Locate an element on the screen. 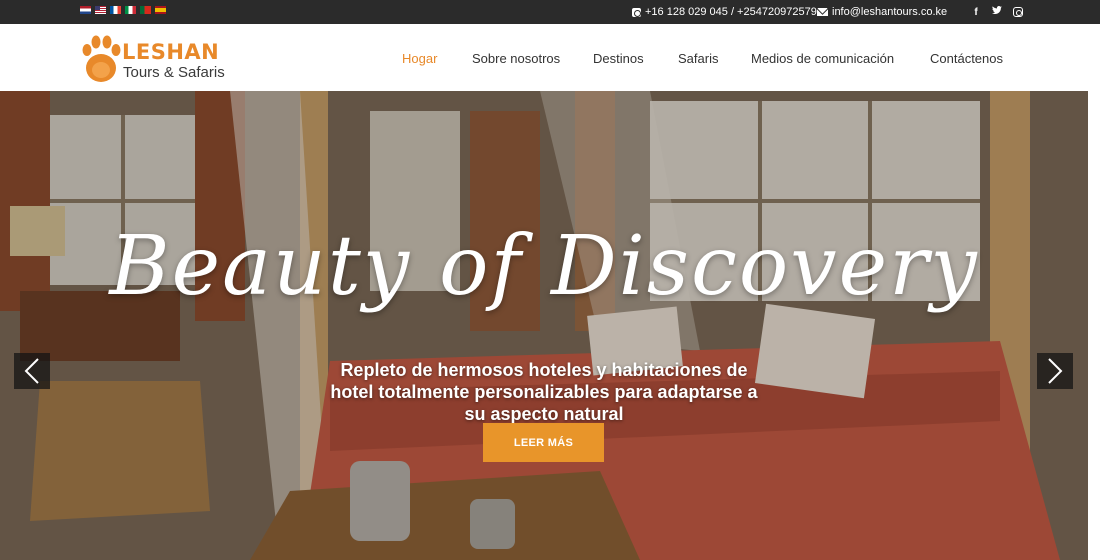  phone-number: +16 128 029 045 / +254720972579 is located at coordinates (731, 12).